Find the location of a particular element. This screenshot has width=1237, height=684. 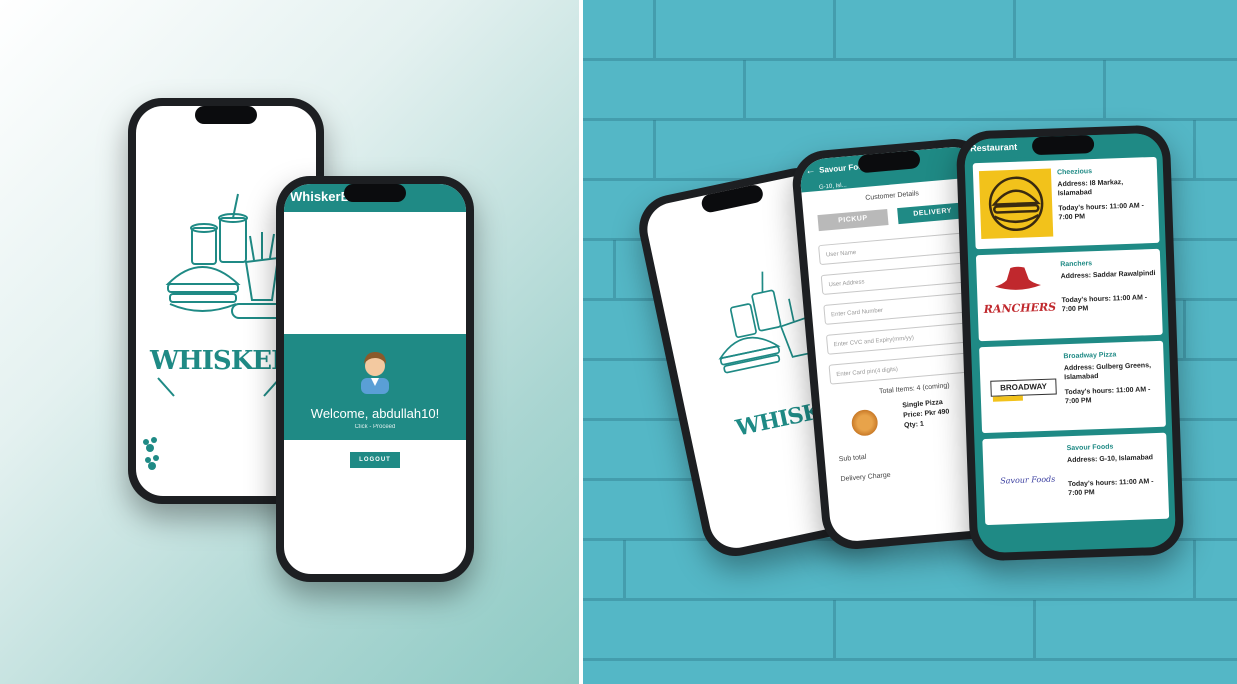

user-address-field: User Address is located at coordinates (896, 279).